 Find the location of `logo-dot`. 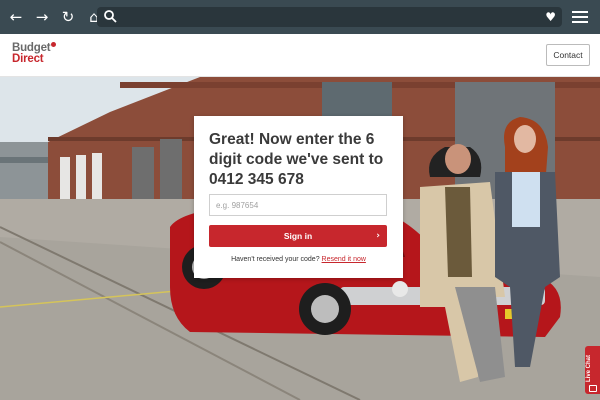

logo-dot is located at coordinates (53, 44).